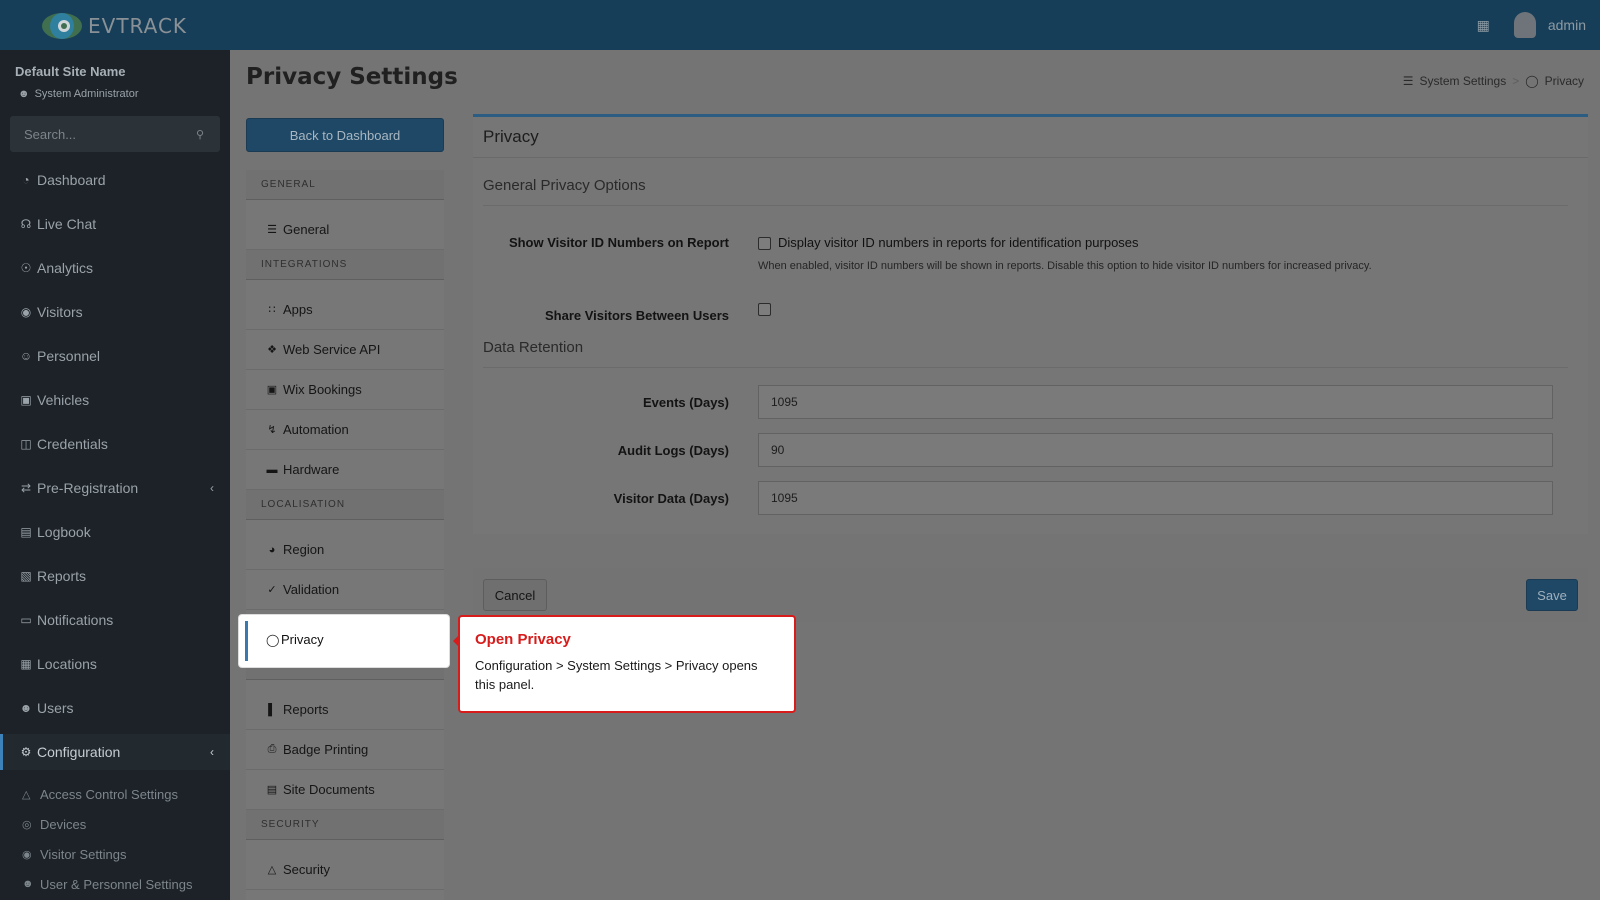 The width and height of the screenshot is (1600, 900). What do you see at coordinates (115, 400) in the screenshot?
I see `sidebar-item-vehicles: ▣ Vehicles` at bounding box center [115, 400].